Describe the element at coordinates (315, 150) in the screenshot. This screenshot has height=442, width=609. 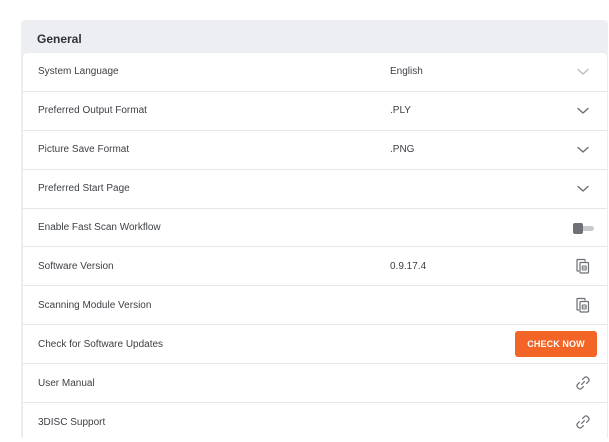
I see `setting-row-picture-format: Picture Save Format .PNG` at that location.